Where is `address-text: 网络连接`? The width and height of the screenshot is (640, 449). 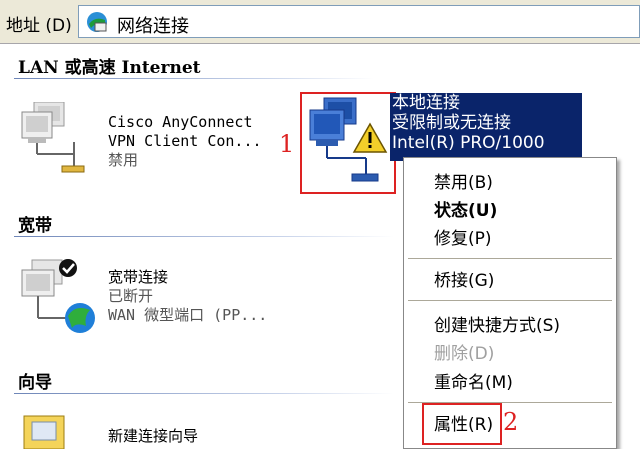 address-text: 网络连接 is located at coordinates (153, 26).